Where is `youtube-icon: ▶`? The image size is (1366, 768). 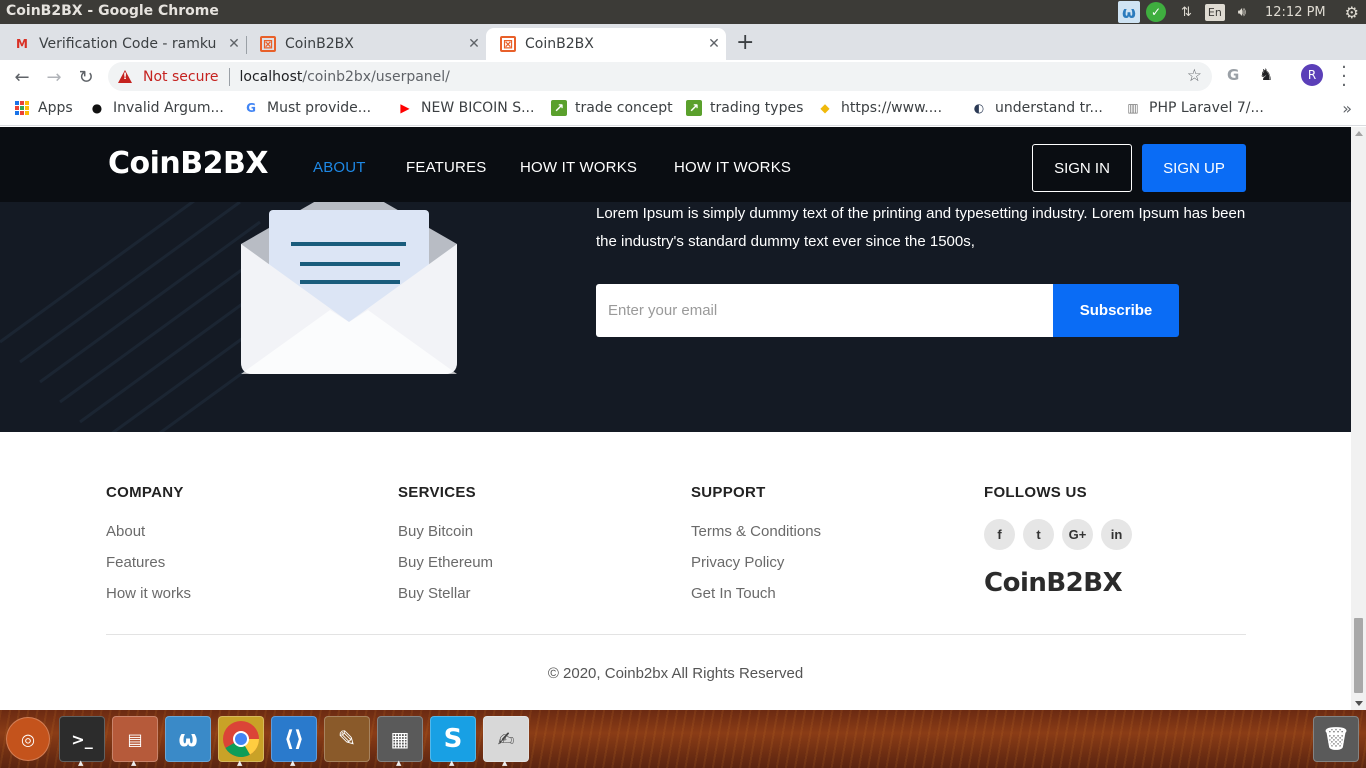
youtube-icon: ▶ is located at coordinates (405, 108).